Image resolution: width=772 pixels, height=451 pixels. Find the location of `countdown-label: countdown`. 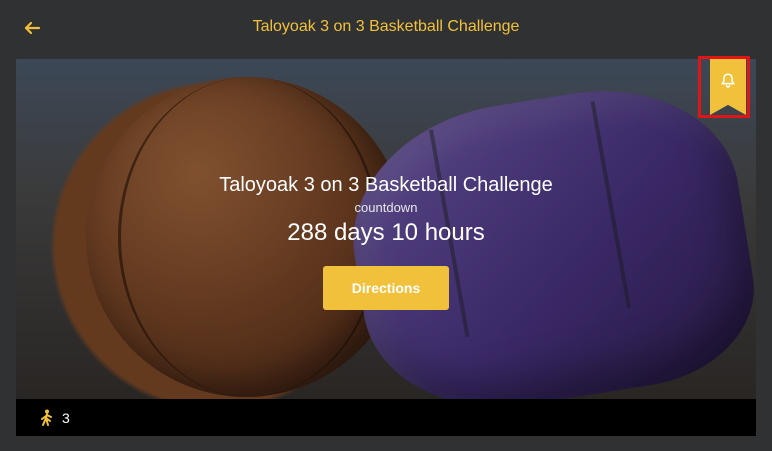

countdown-label: countdown is located at coordinates (386, 207).